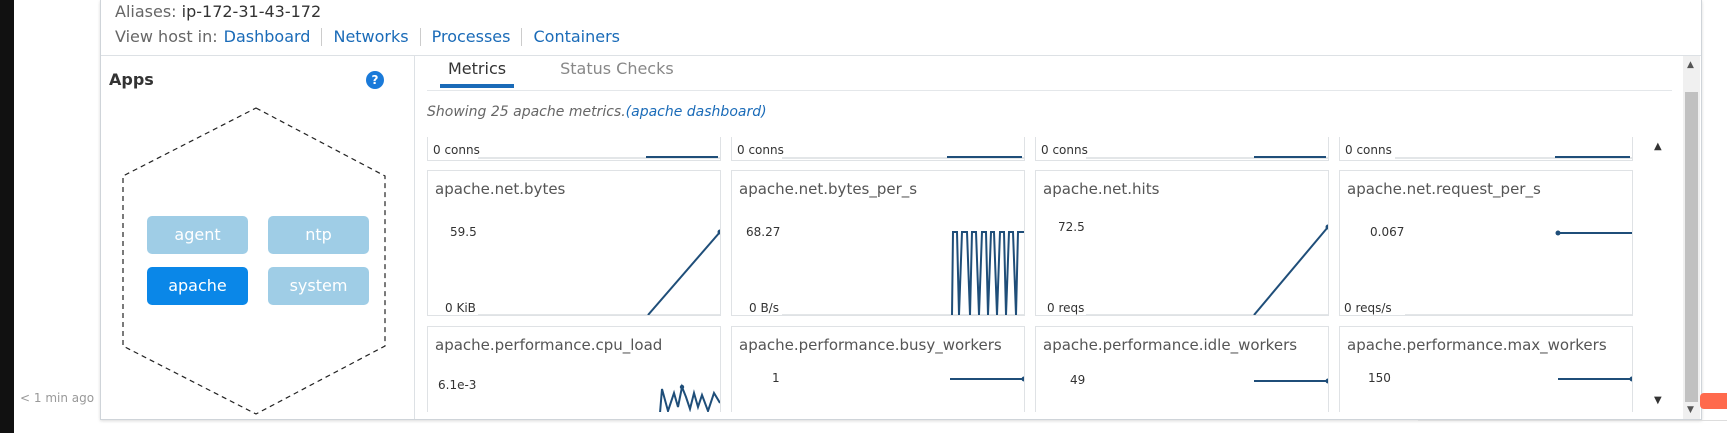 The height and width of the screenshot is (433, 1727). I want to click on host-aliases: Aliases: ip-172-31-43-172, so click(218, 11).